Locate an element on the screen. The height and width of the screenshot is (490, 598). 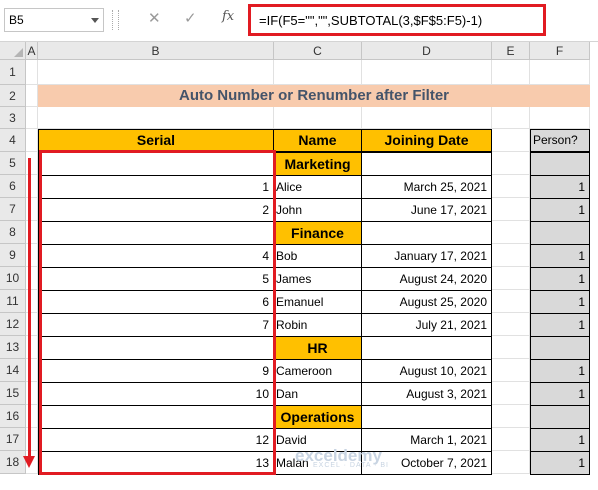
row-header: 2 is located at coordinates (13, 96).